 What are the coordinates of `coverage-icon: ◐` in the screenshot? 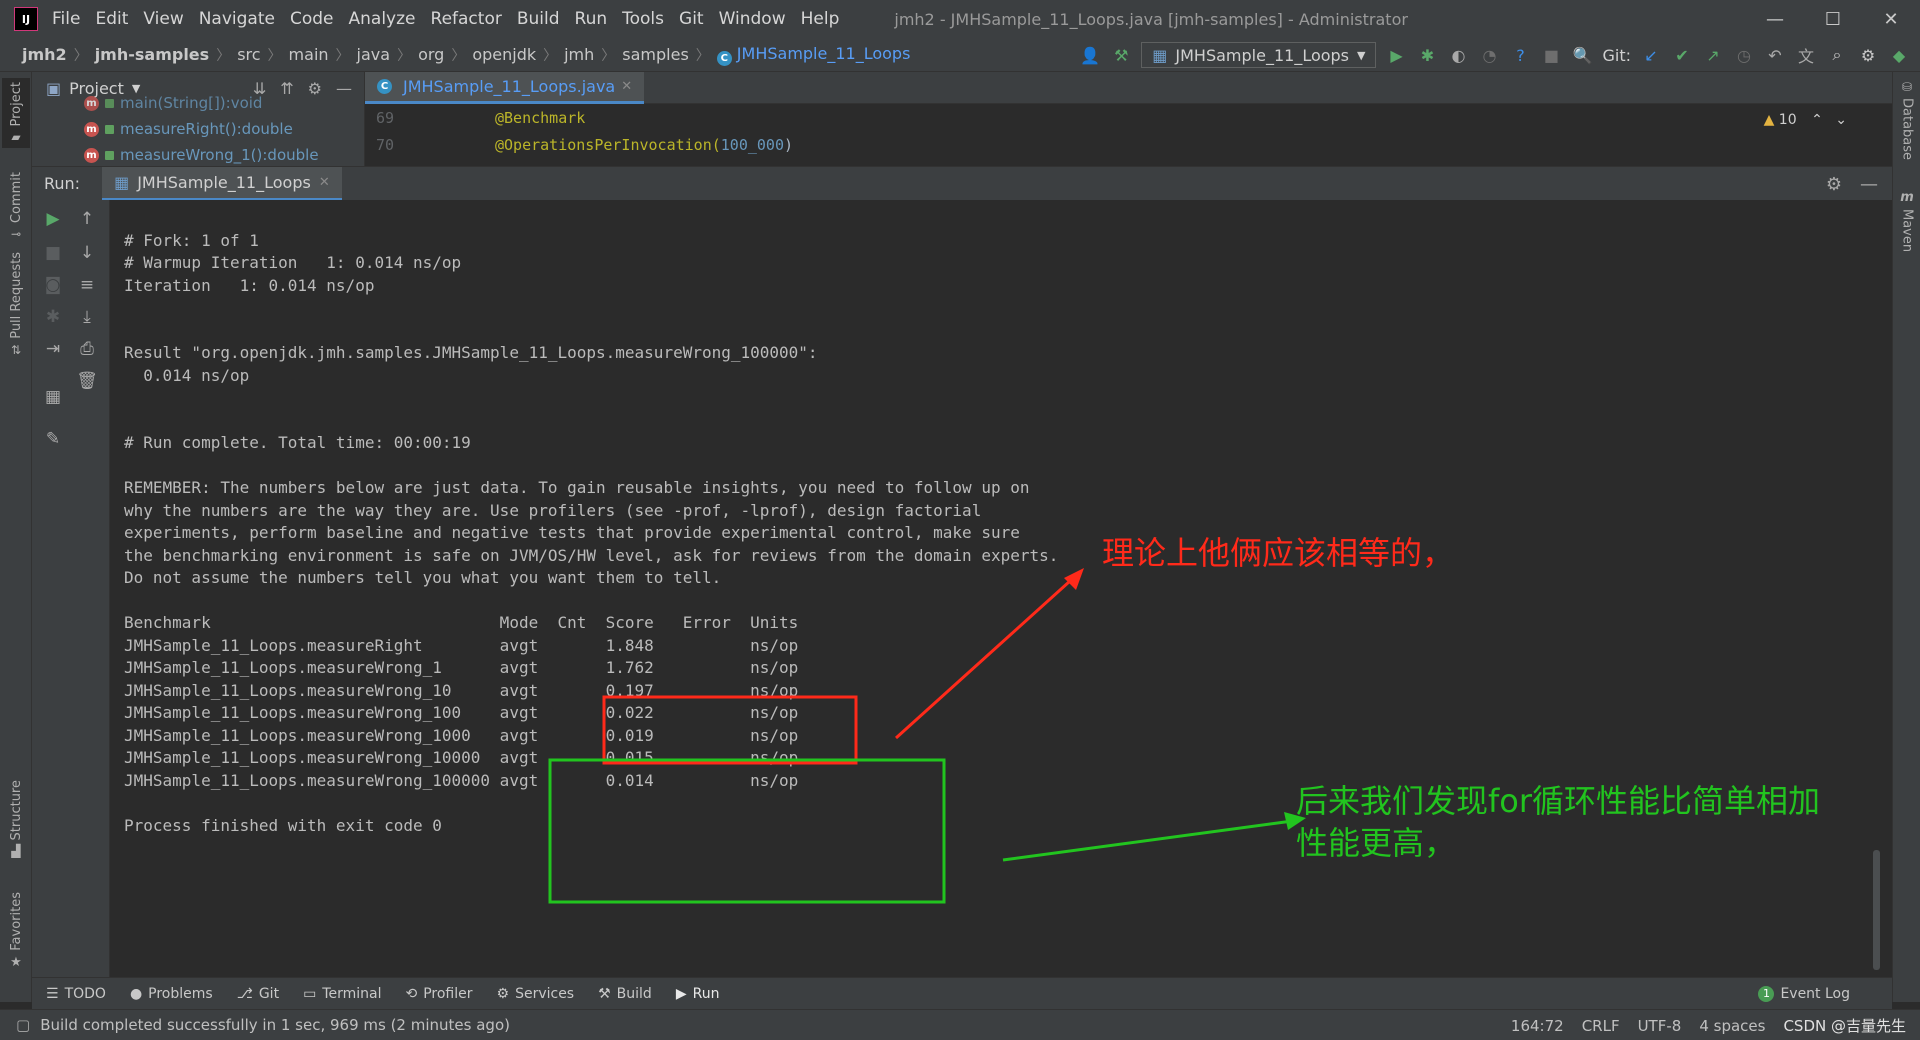 It's located at (1458, 55).